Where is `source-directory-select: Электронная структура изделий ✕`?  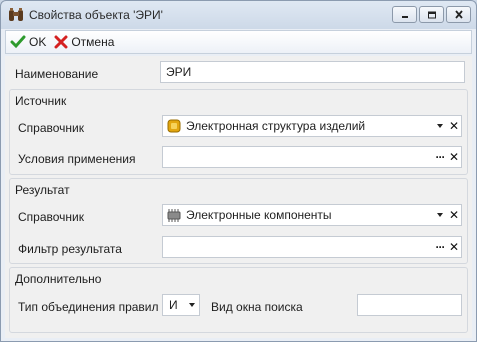
source-directory-select: Электронная структура изделий ✕ is located at coordinates (312, 126).